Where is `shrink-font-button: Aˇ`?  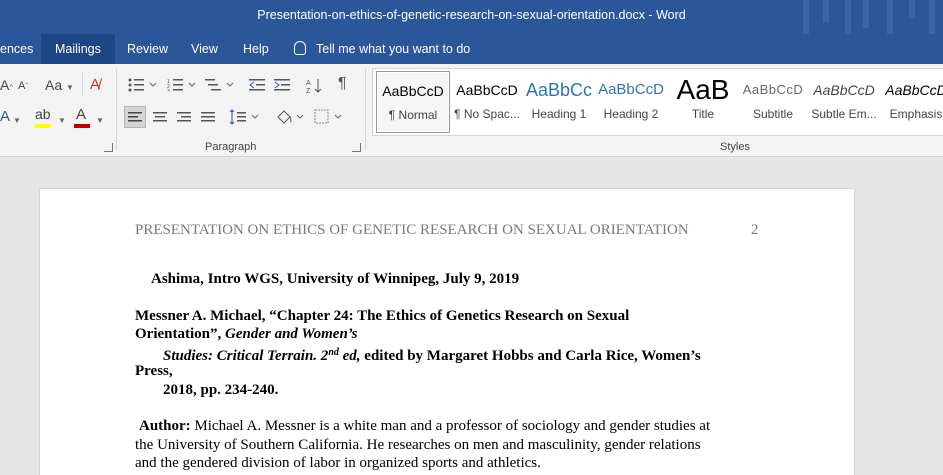 shrink-font-button: Aˇ is located at coordinates (23, 86).